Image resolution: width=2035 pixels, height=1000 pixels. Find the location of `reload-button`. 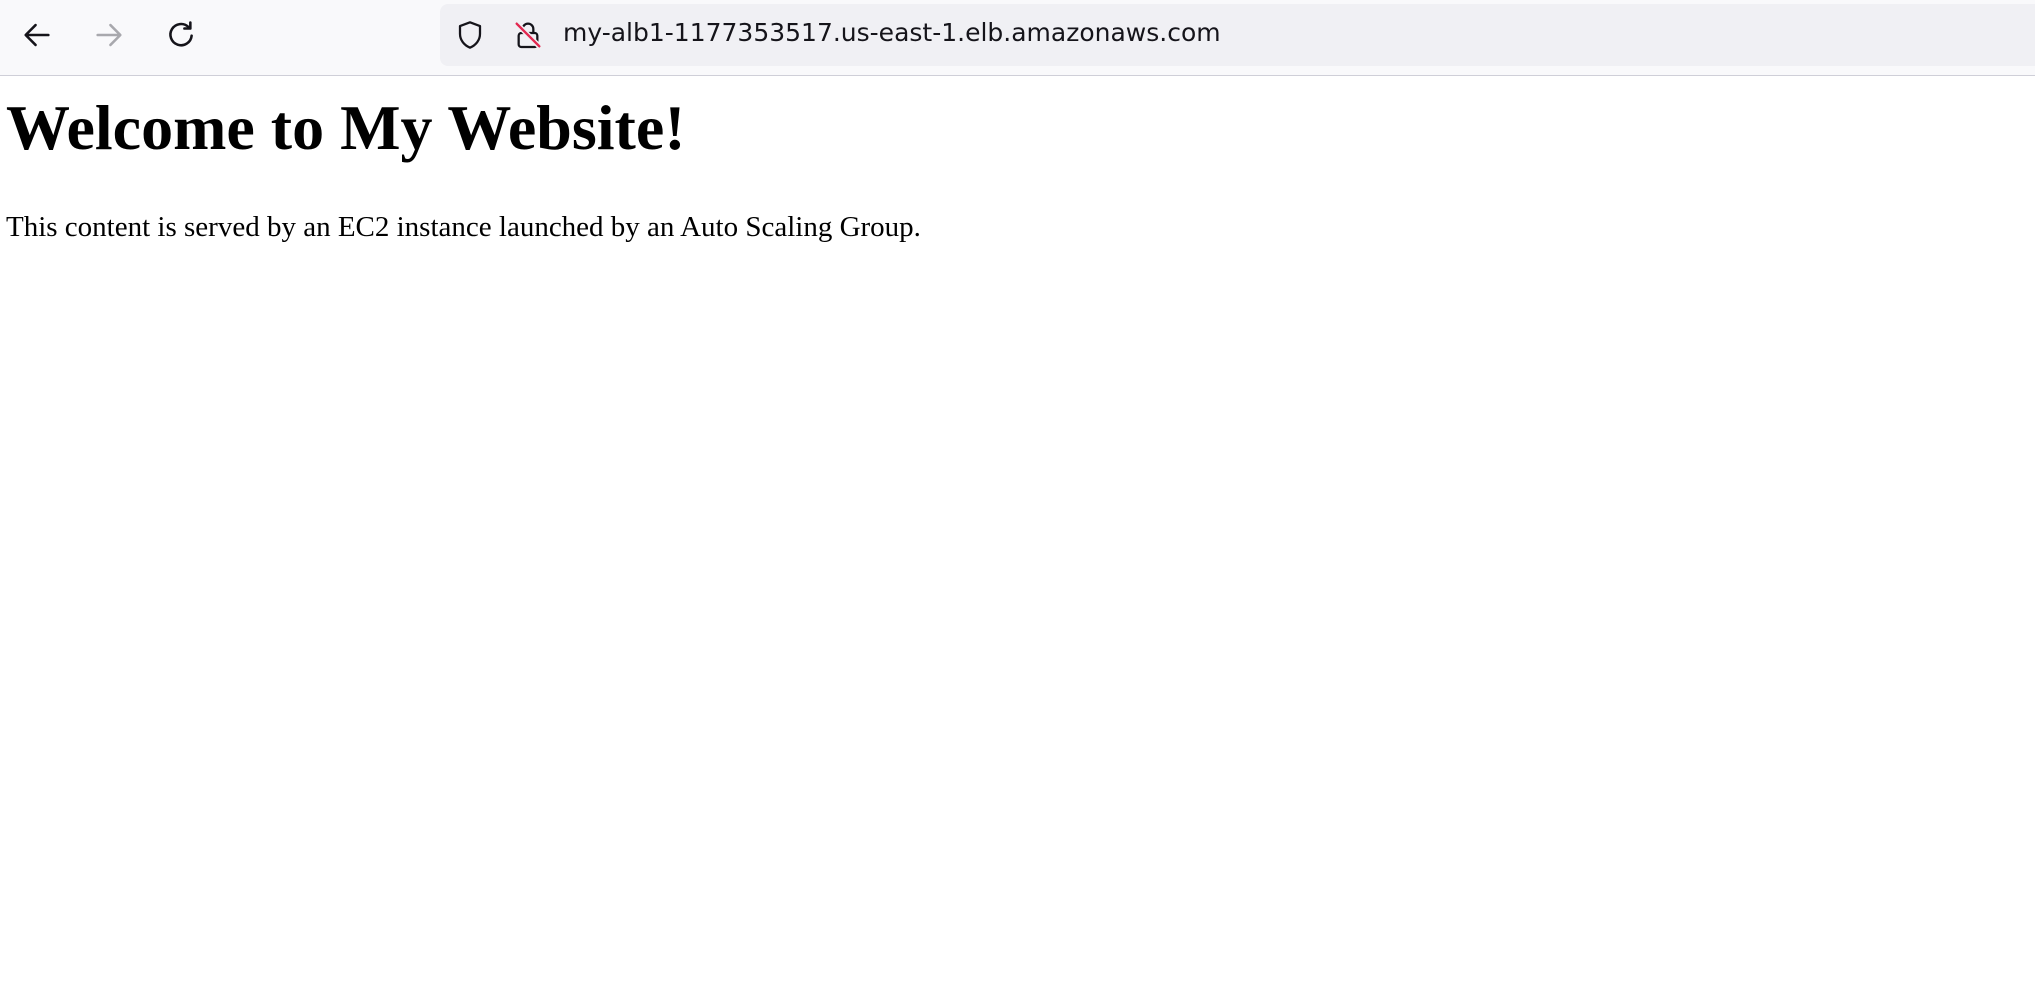

reload-button is located at coordinates (181, 35).